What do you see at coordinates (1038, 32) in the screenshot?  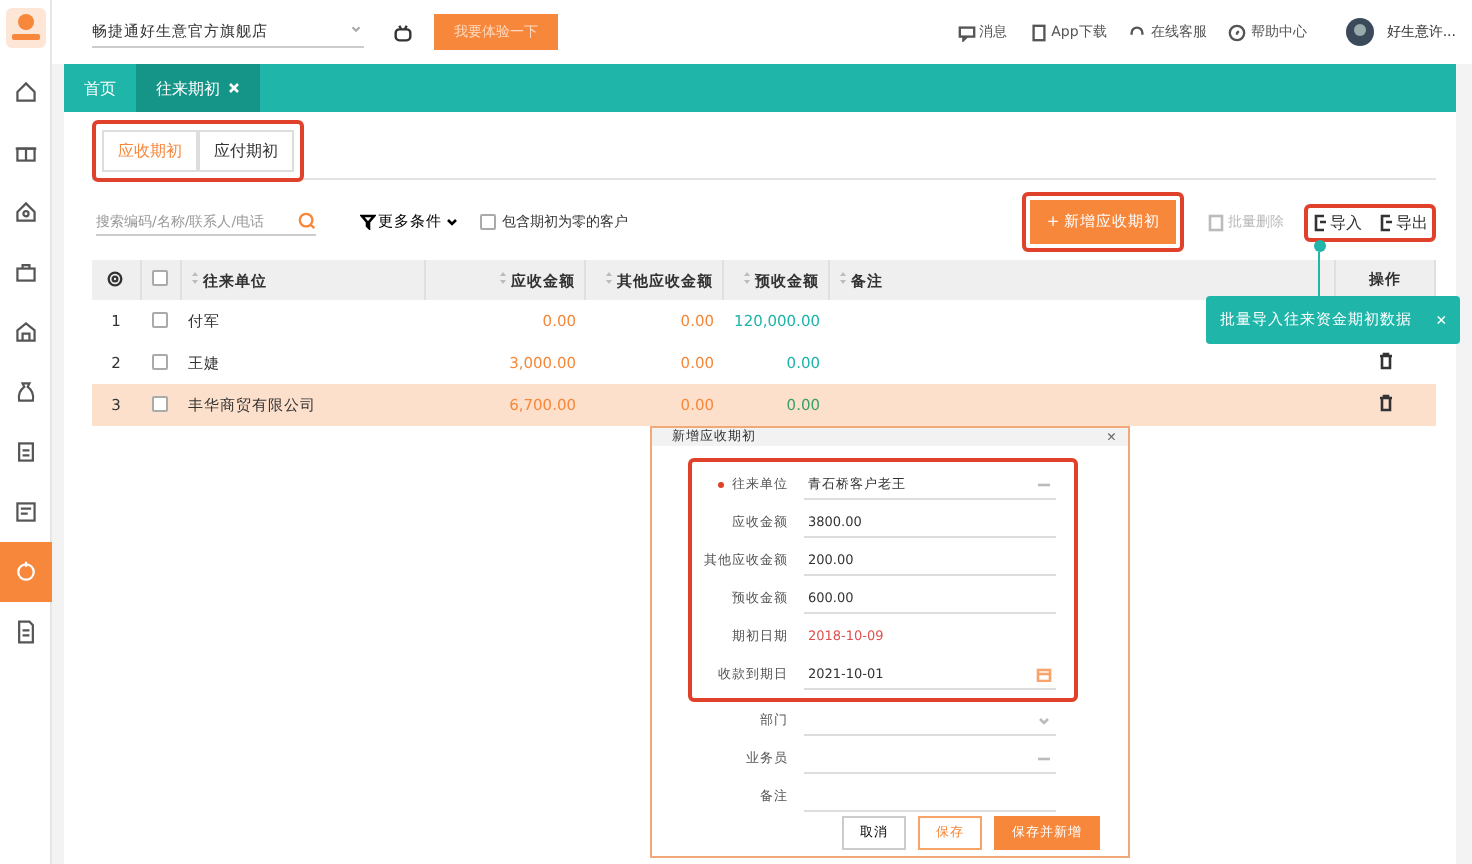 I see `phone-icon` at bounding box center [1038, 32].